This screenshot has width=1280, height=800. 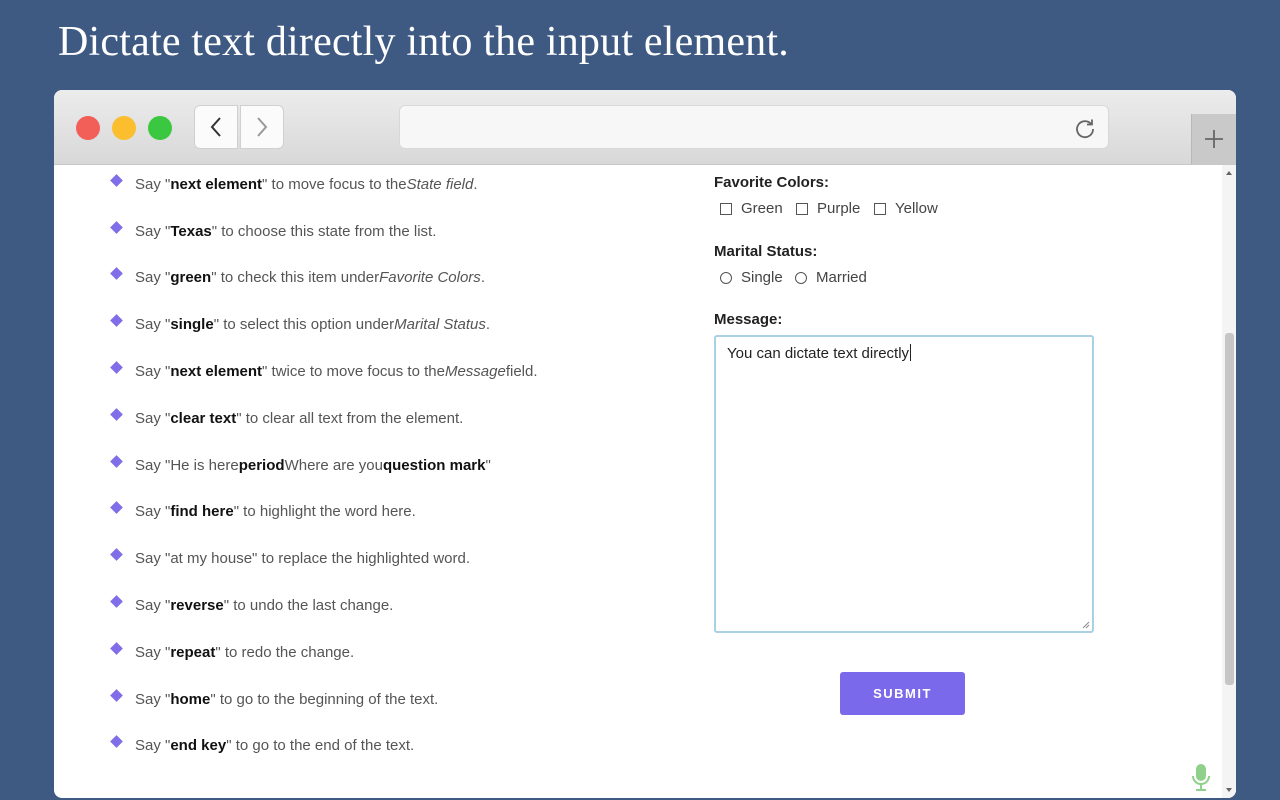 I want to click on checkbox-yellow: Yellow, so click(x=906, y=208).